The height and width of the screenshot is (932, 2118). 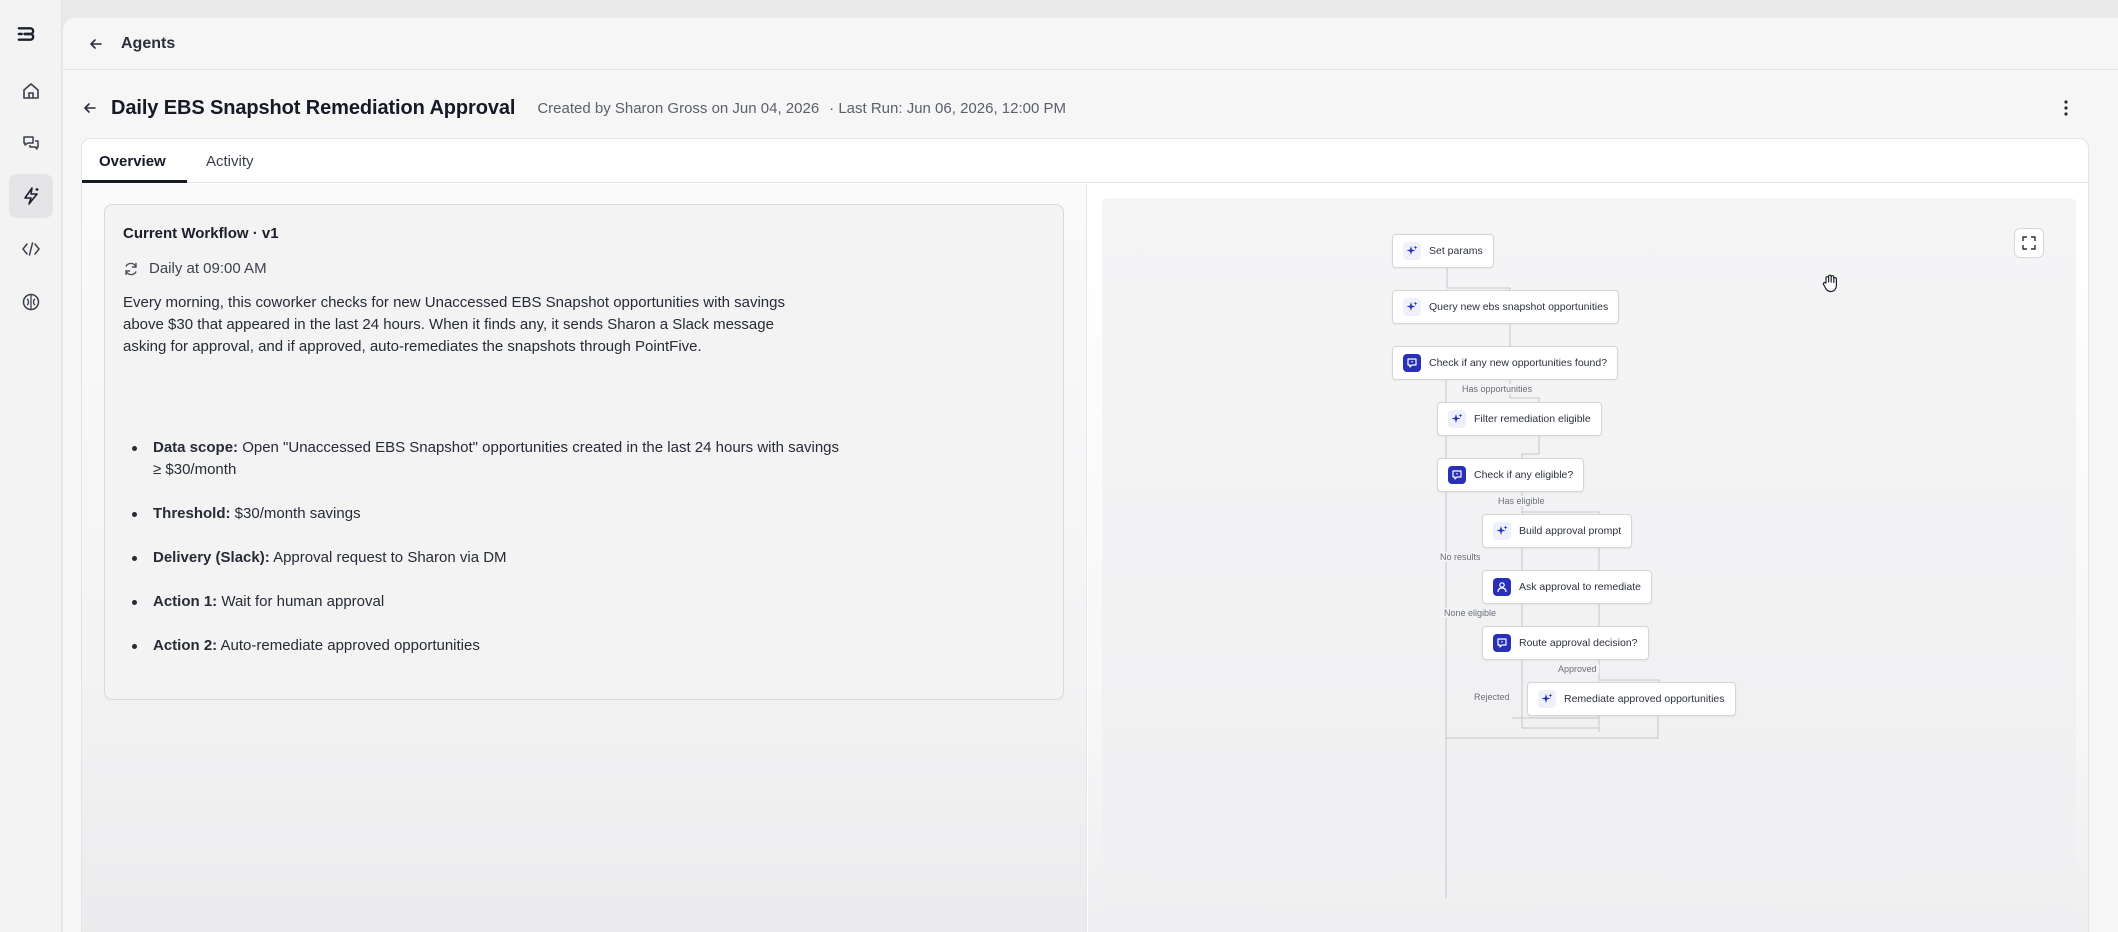 I want to click on lightning-sparkle-icon, so click(x=31, y=196).